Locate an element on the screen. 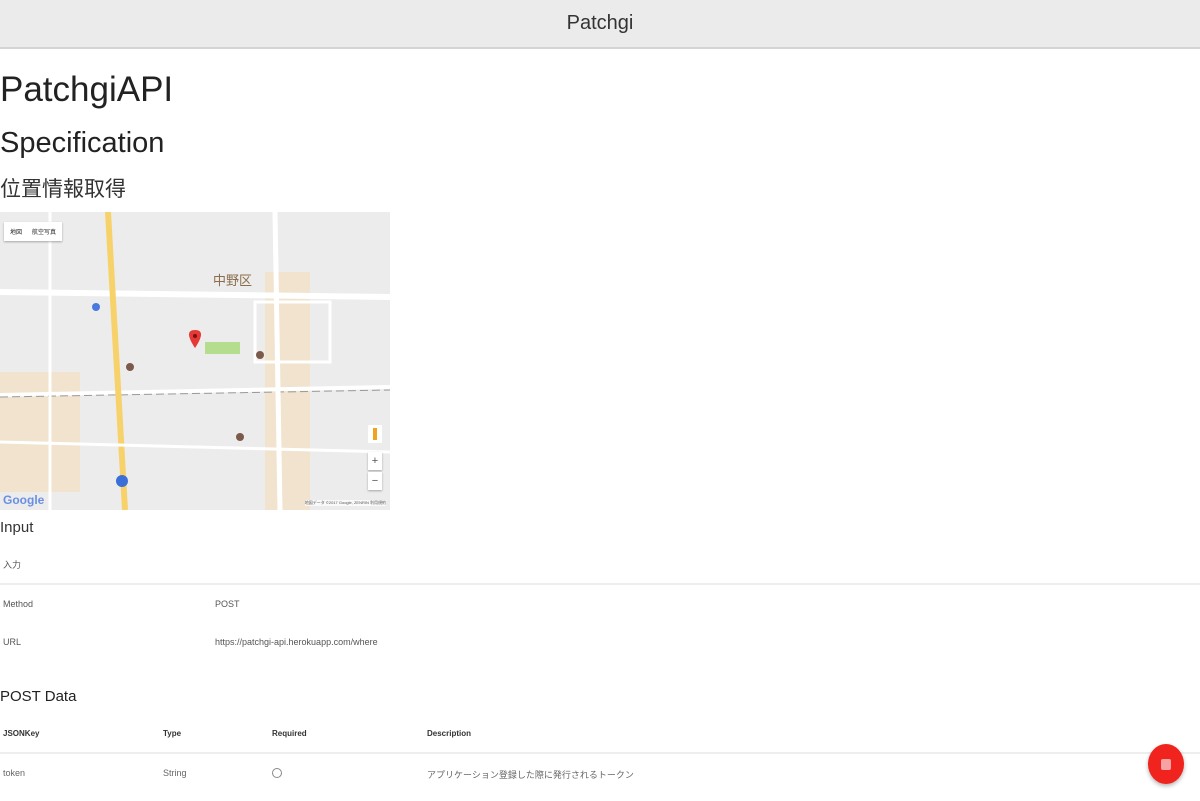  required-radio is located at coordinates (277, 773).